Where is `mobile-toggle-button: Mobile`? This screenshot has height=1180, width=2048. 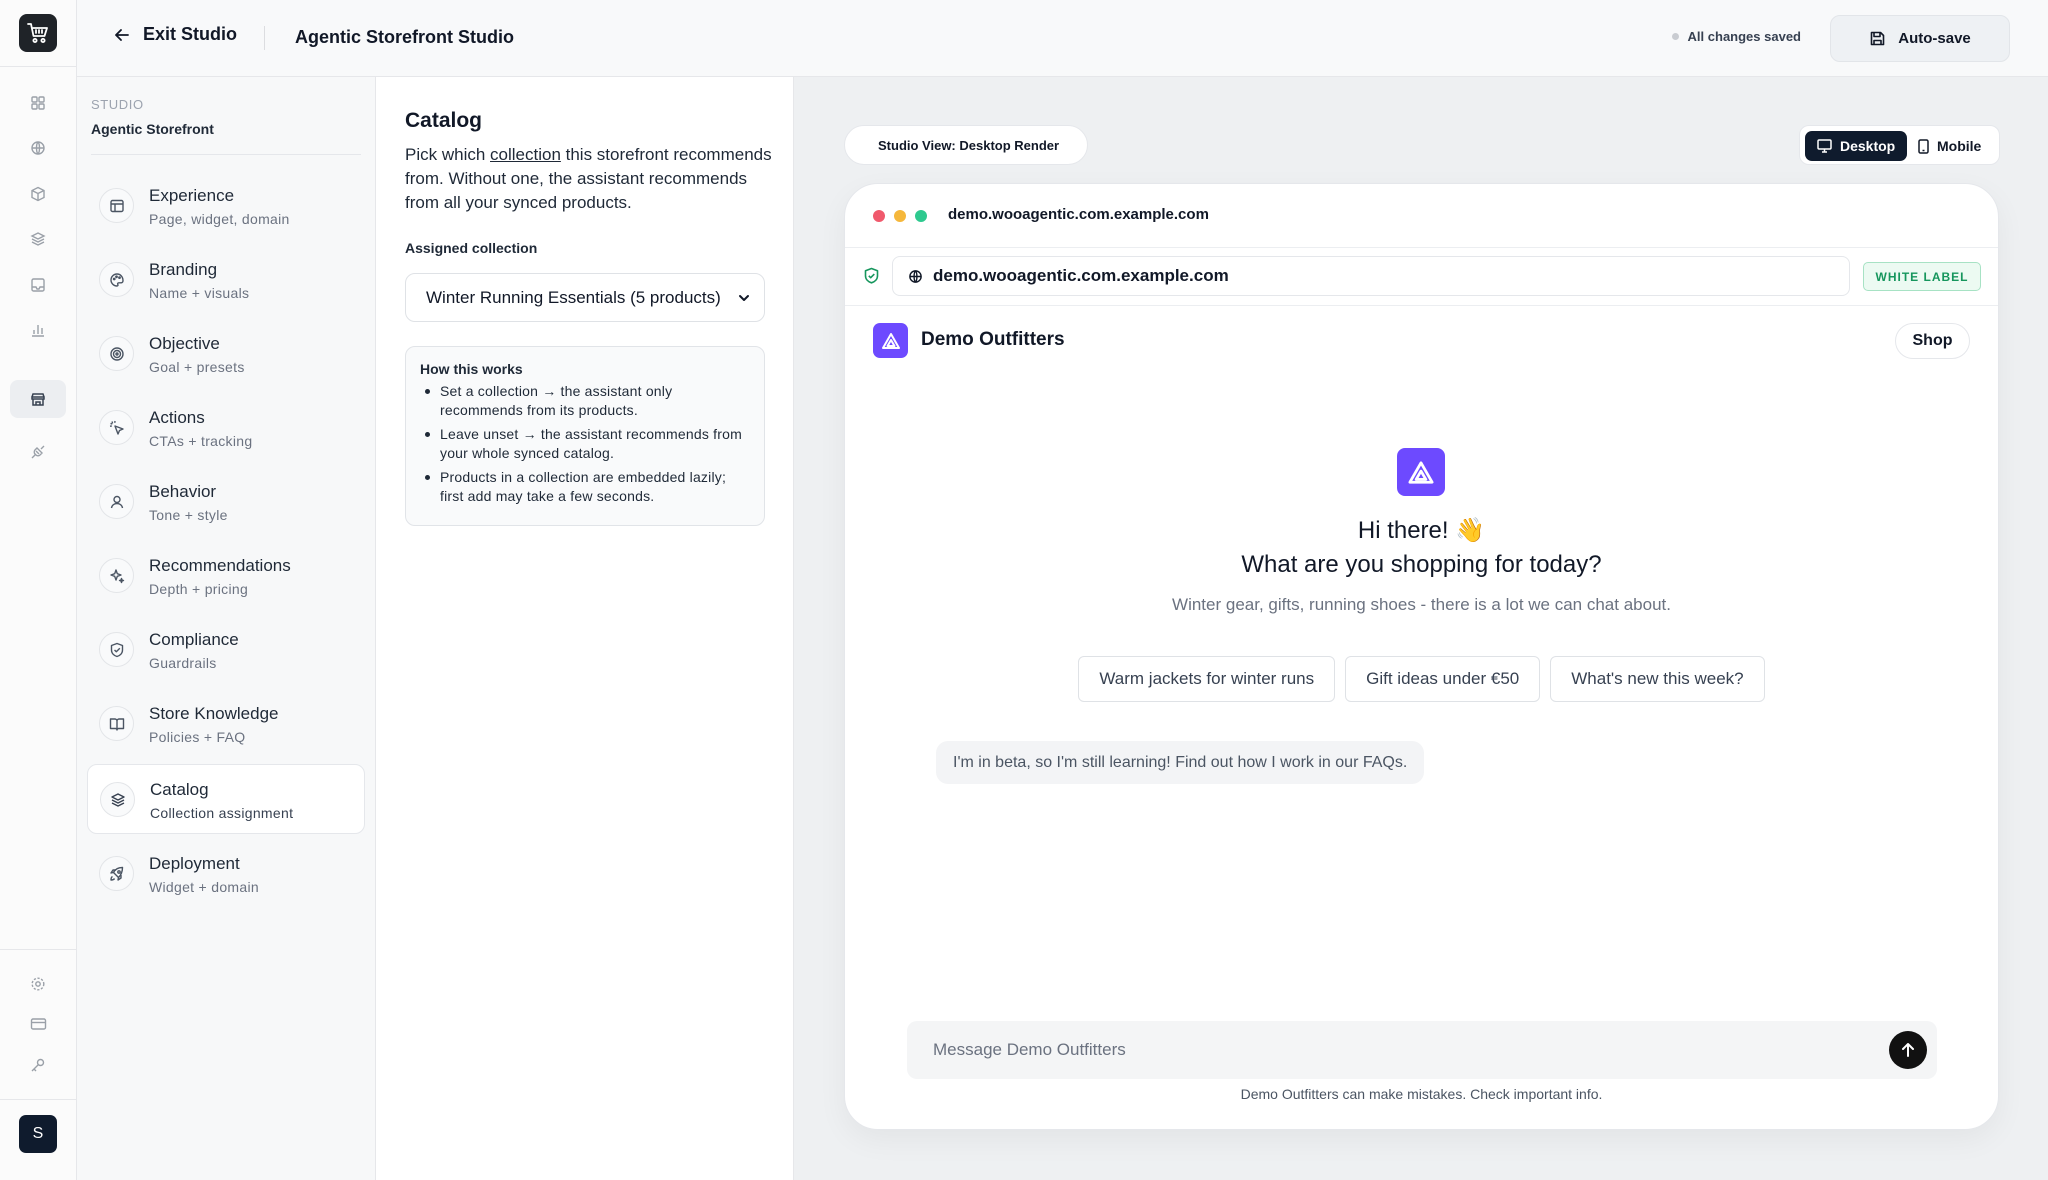 mobile-toggle-button: Mobile is located at coordinates (1949, 146).